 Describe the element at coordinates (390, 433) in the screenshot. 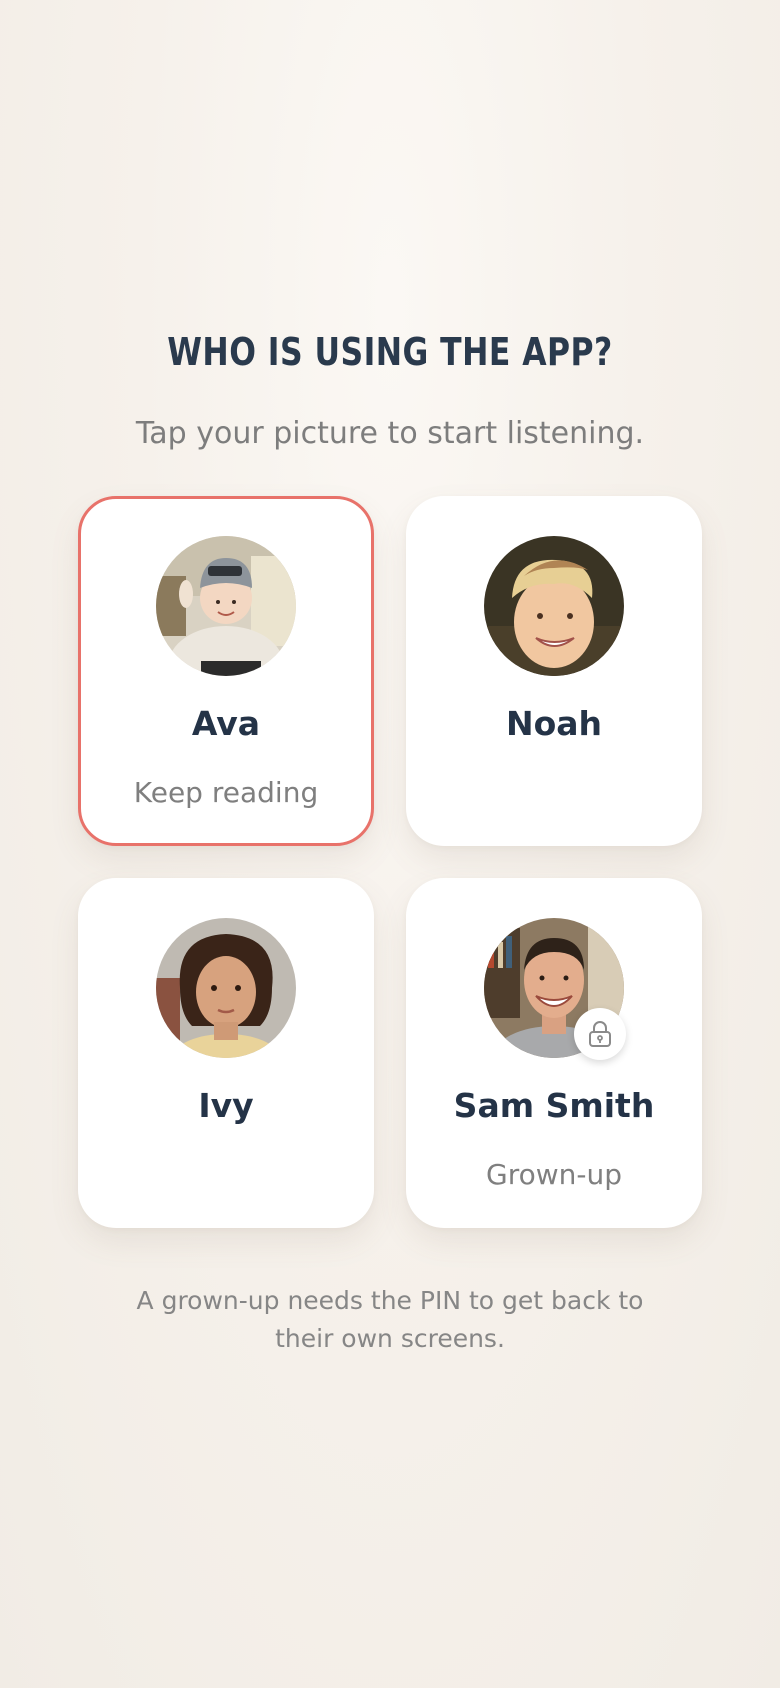

I see `page-subtitle: Tap your picture to start listening.` at that location.